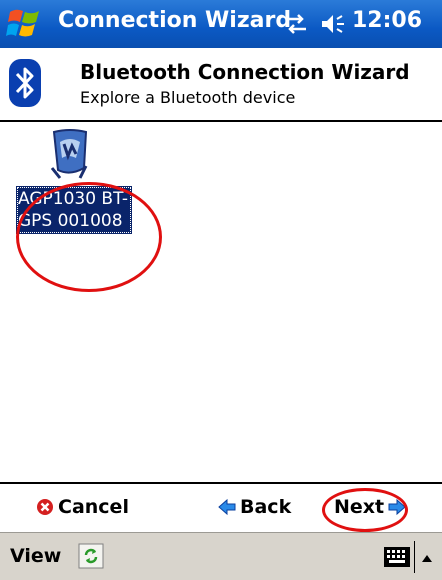  Describe the element at coordinates (188, 97) in the screenshot. I see `wizard-subtitle: Explore a Bluetooth device` at that location.